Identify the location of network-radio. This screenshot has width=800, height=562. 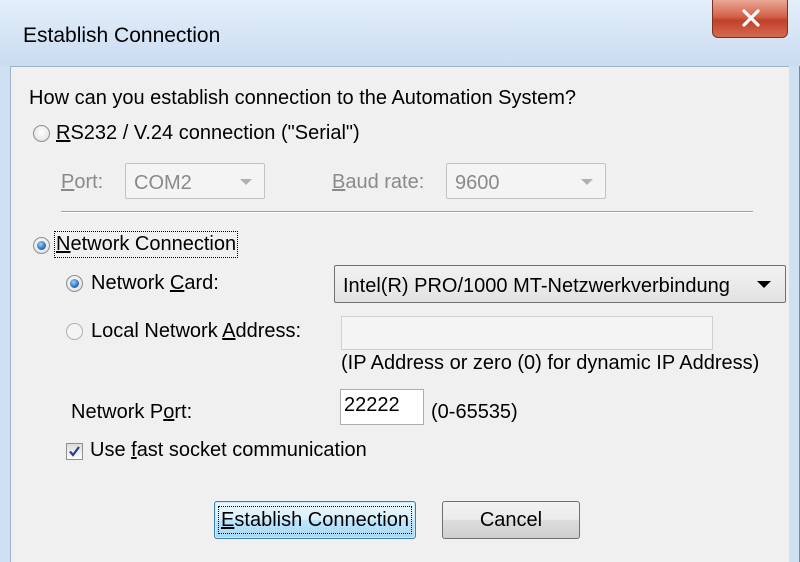
(41, 245).